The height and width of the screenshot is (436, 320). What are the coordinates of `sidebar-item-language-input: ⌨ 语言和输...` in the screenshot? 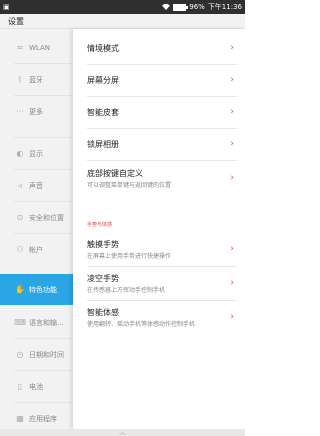 It's located at (38, 322).